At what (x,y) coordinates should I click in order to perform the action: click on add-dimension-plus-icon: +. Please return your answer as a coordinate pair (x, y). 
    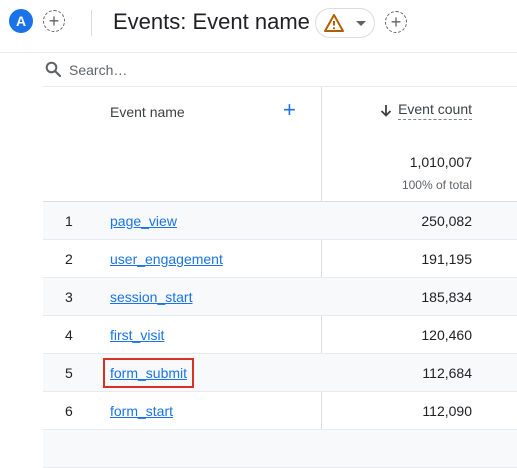
    Looking at the image, I should click on (289, 110).